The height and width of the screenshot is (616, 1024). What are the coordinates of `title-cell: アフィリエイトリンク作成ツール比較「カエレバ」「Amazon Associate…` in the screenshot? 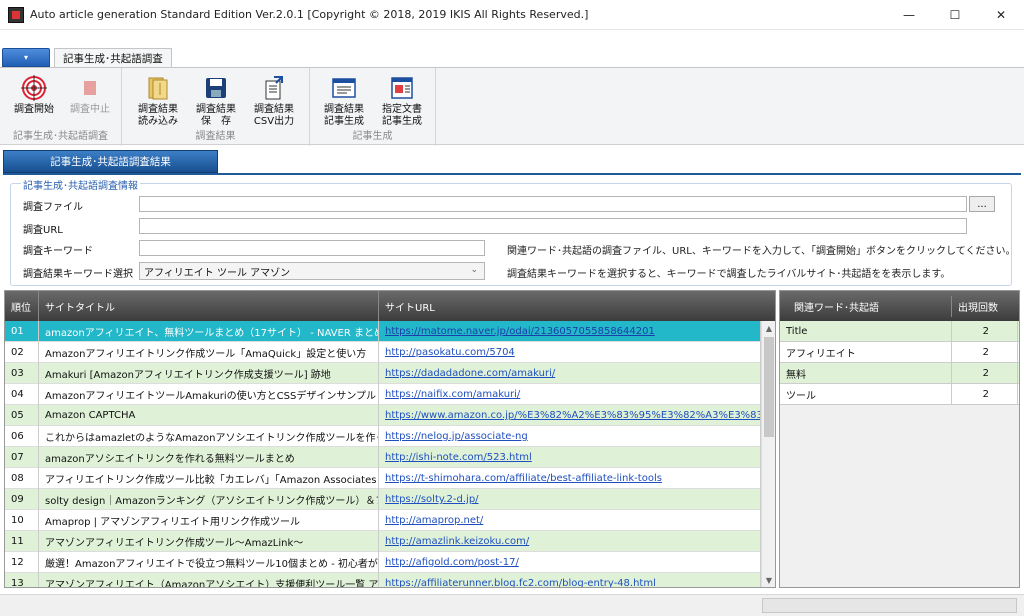 It's located at (209, 478).